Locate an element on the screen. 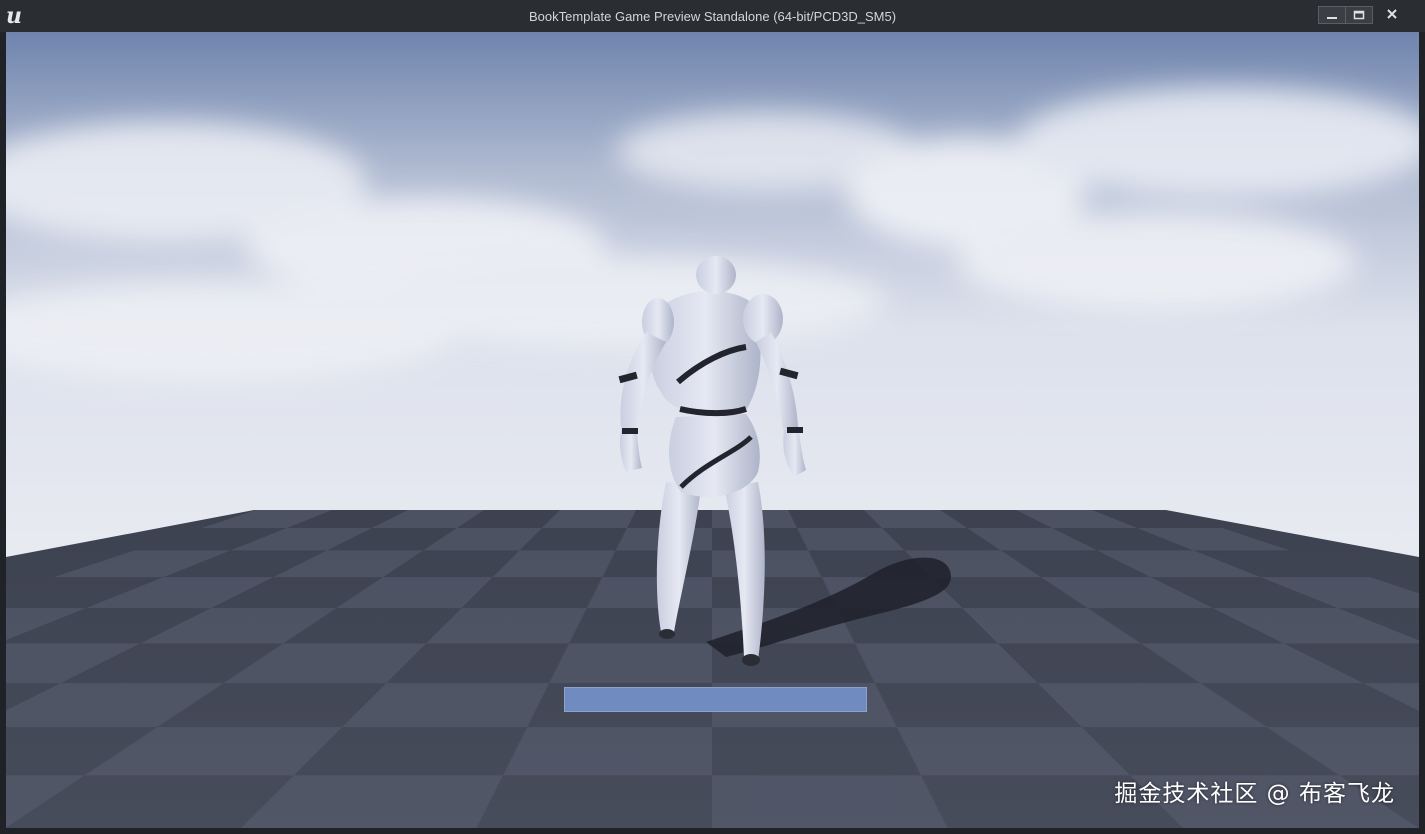  close-button is located at coordinates (1392, 14).